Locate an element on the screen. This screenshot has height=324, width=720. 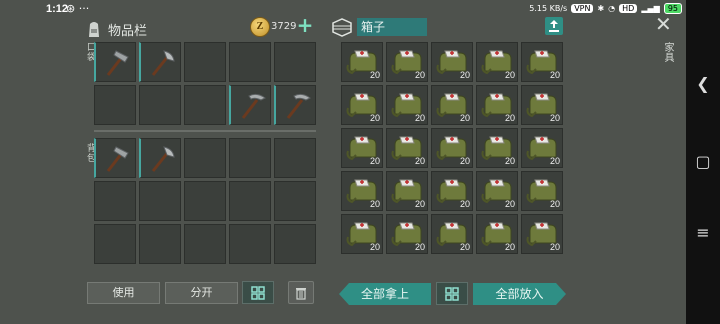
crate-icon is located at coordinates (342, 27).